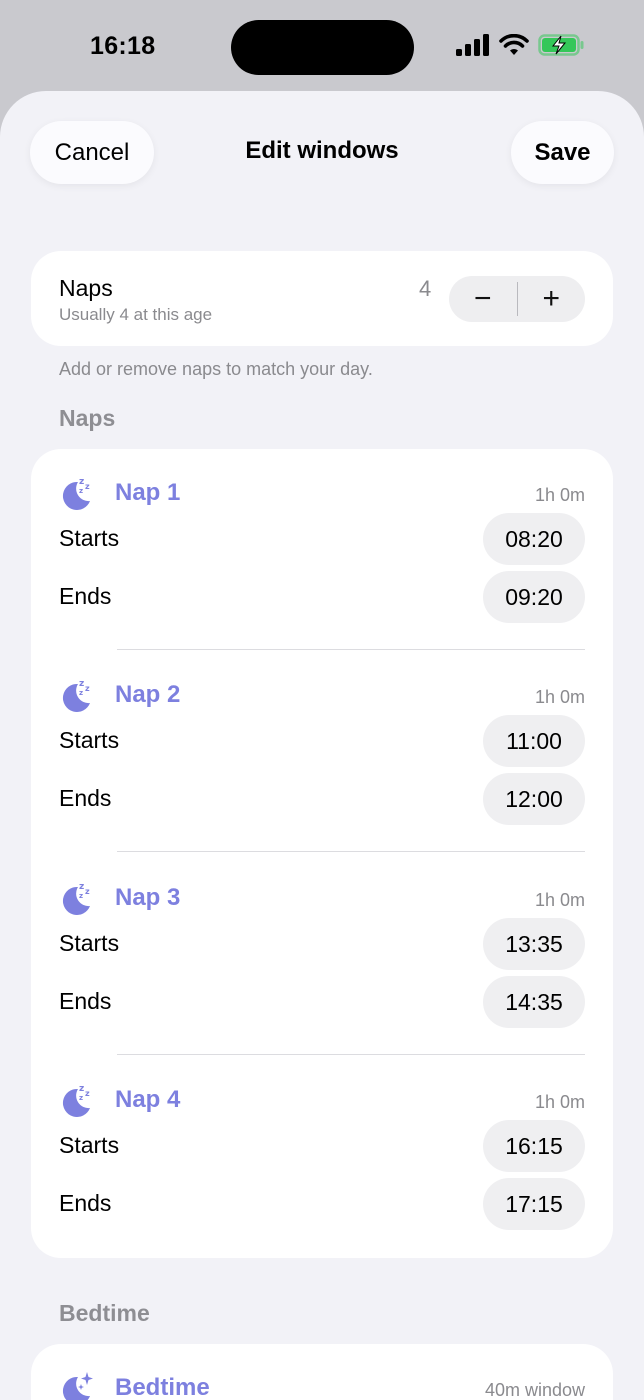 The image size is (644, 1400). What do you see at coordinates (162, 1387) in the screenshot?
I see `bedtime-title: Bedtime` at bounding box center [162, 1387].